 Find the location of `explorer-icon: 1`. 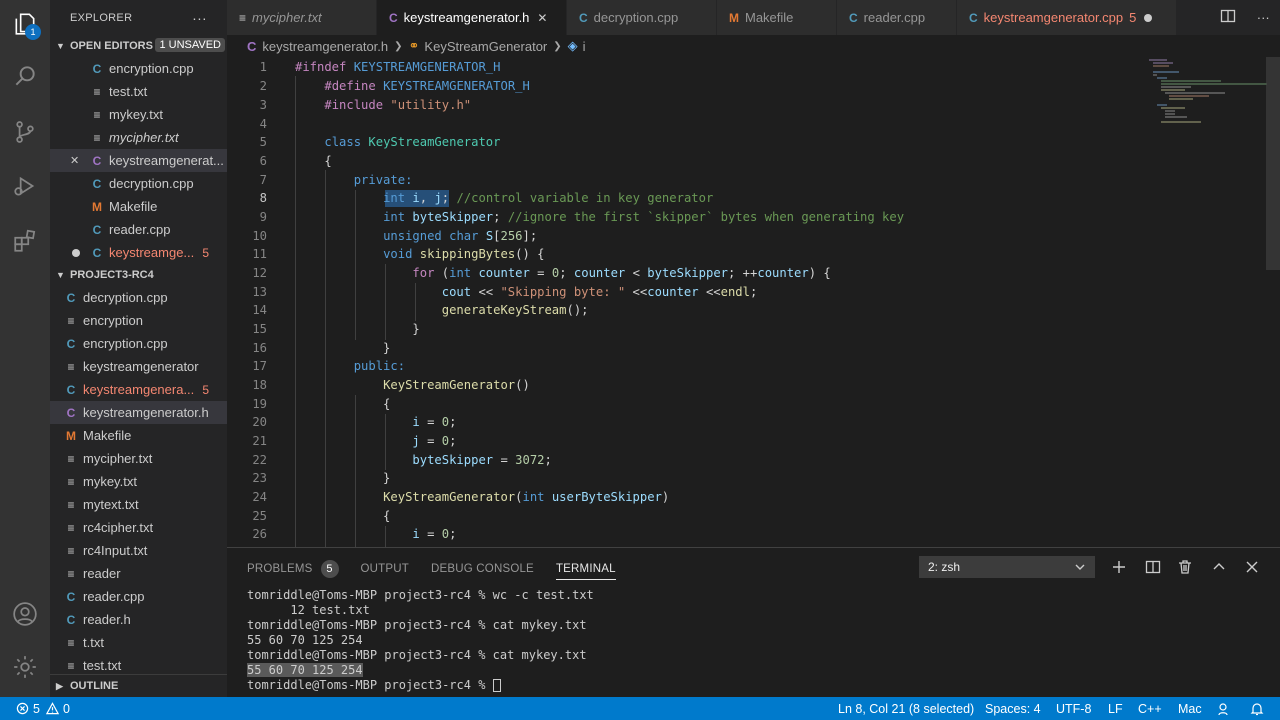

explorer-icon: 1 is located at coordinates (25, 24).